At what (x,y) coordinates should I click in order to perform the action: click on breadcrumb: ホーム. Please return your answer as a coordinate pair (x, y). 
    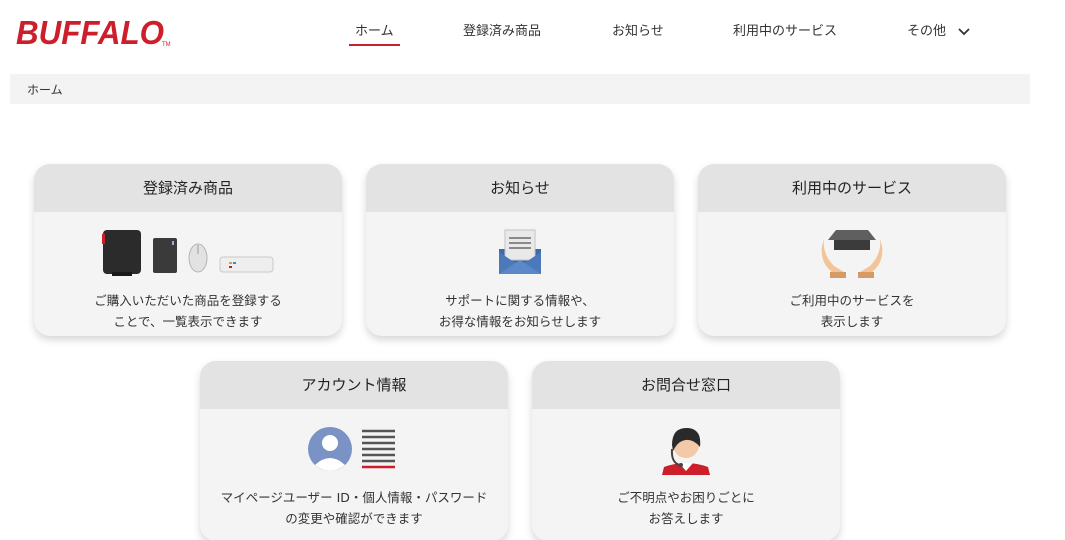
    Looking at the image, I should click on (520, 89).